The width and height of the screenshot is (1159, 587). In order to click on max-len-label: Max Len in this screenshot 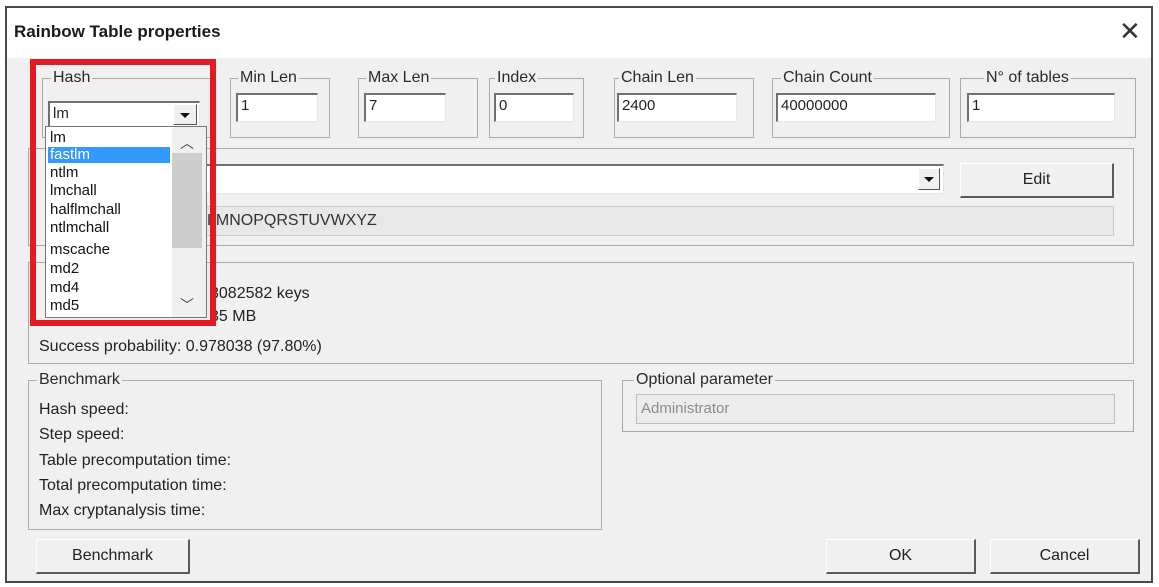, I will do `click(399, 78)`.